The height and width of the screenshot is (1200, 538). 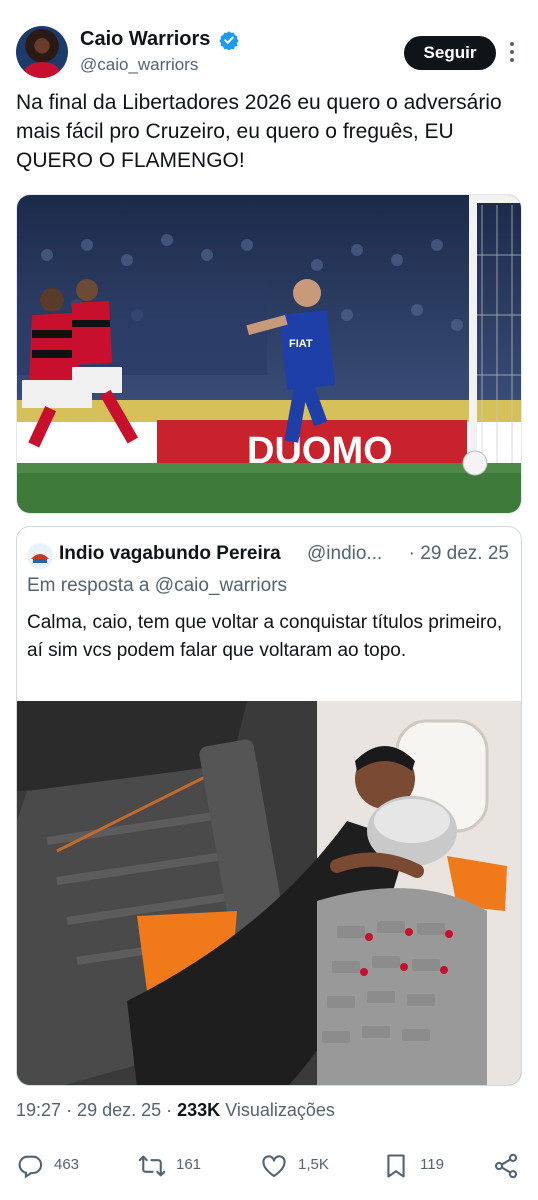 I want to click on views-count: 233K, so click(x=199, y=1110).